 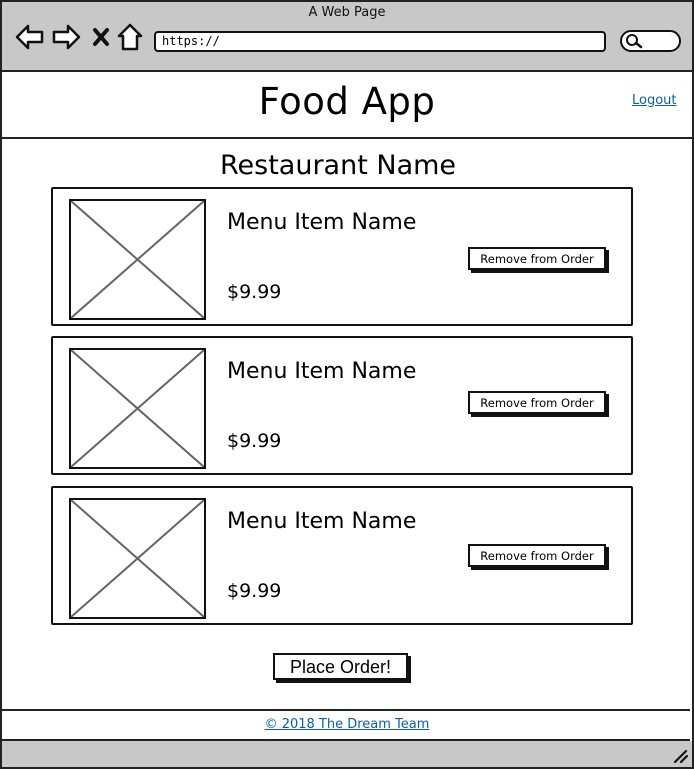 What do you see at coordinates (680, 757) in the screenshot?
I see `resize-grip-icon` at bounding box center [680, 757].